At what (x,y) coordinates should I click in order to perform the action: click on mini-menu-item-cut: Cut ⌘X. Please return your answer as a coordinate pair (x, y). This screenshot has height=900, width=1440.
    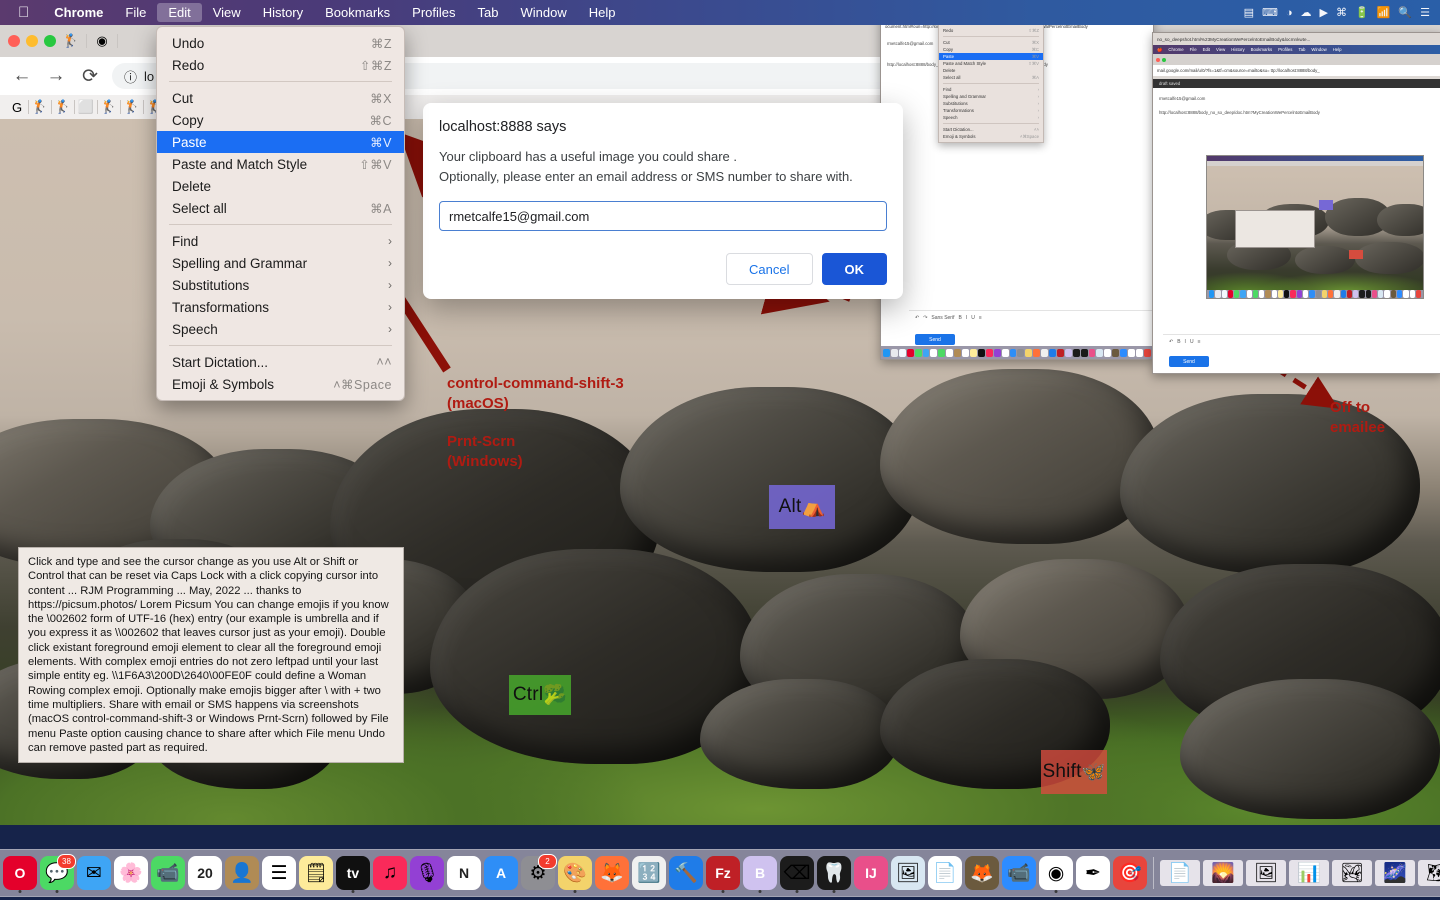
    Looking at the image, I should click on (991, 42).